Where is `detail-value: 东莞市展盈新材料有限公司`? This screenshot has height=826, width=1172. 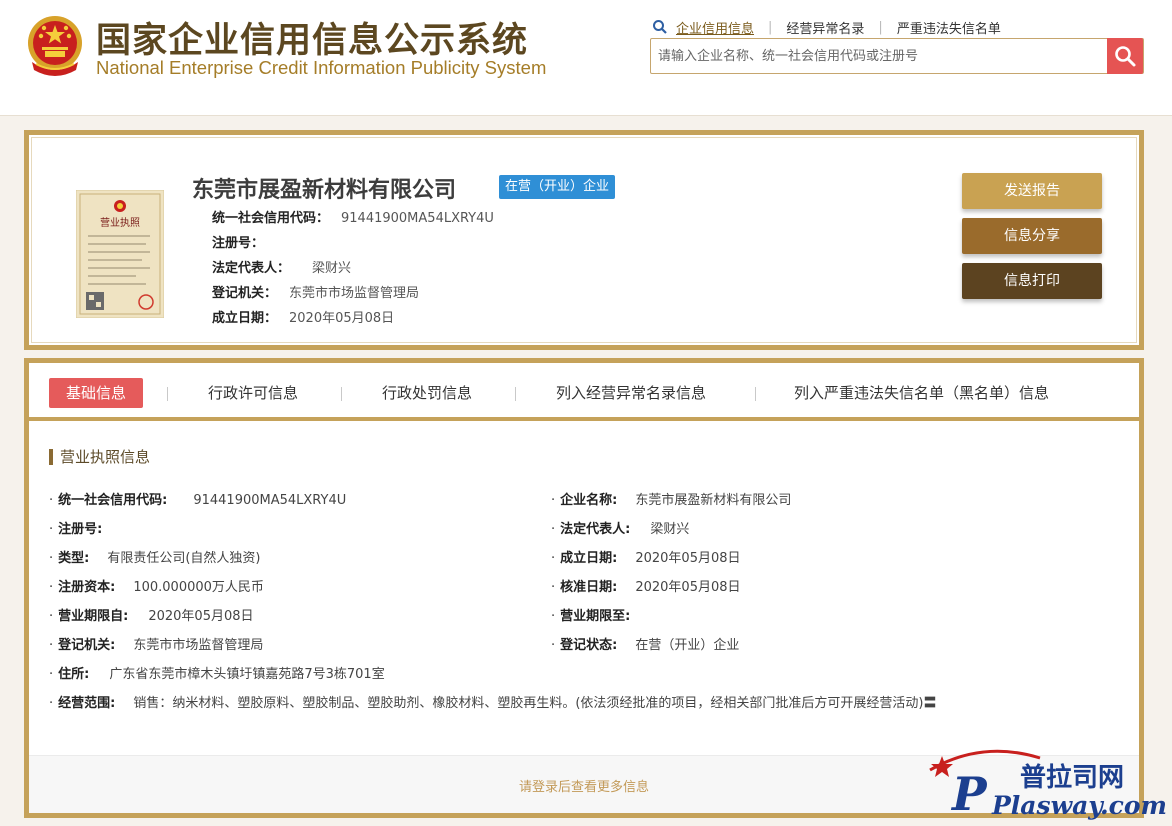 detail-value: 东莞市展盈新材料有限公司 is located at coordinates (713, 500).